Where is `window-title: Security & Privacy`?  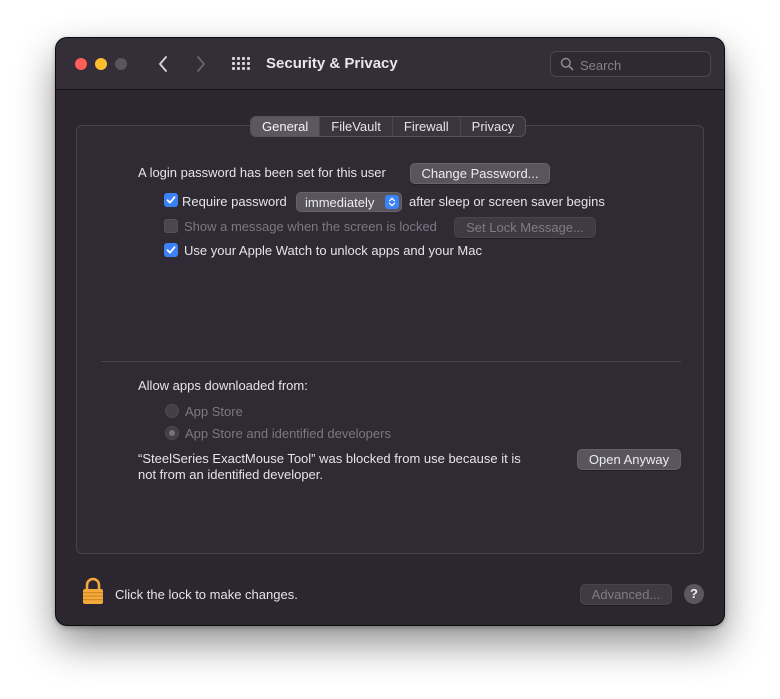 window-title: Security & Privacy is located at coordinates (332, 63).